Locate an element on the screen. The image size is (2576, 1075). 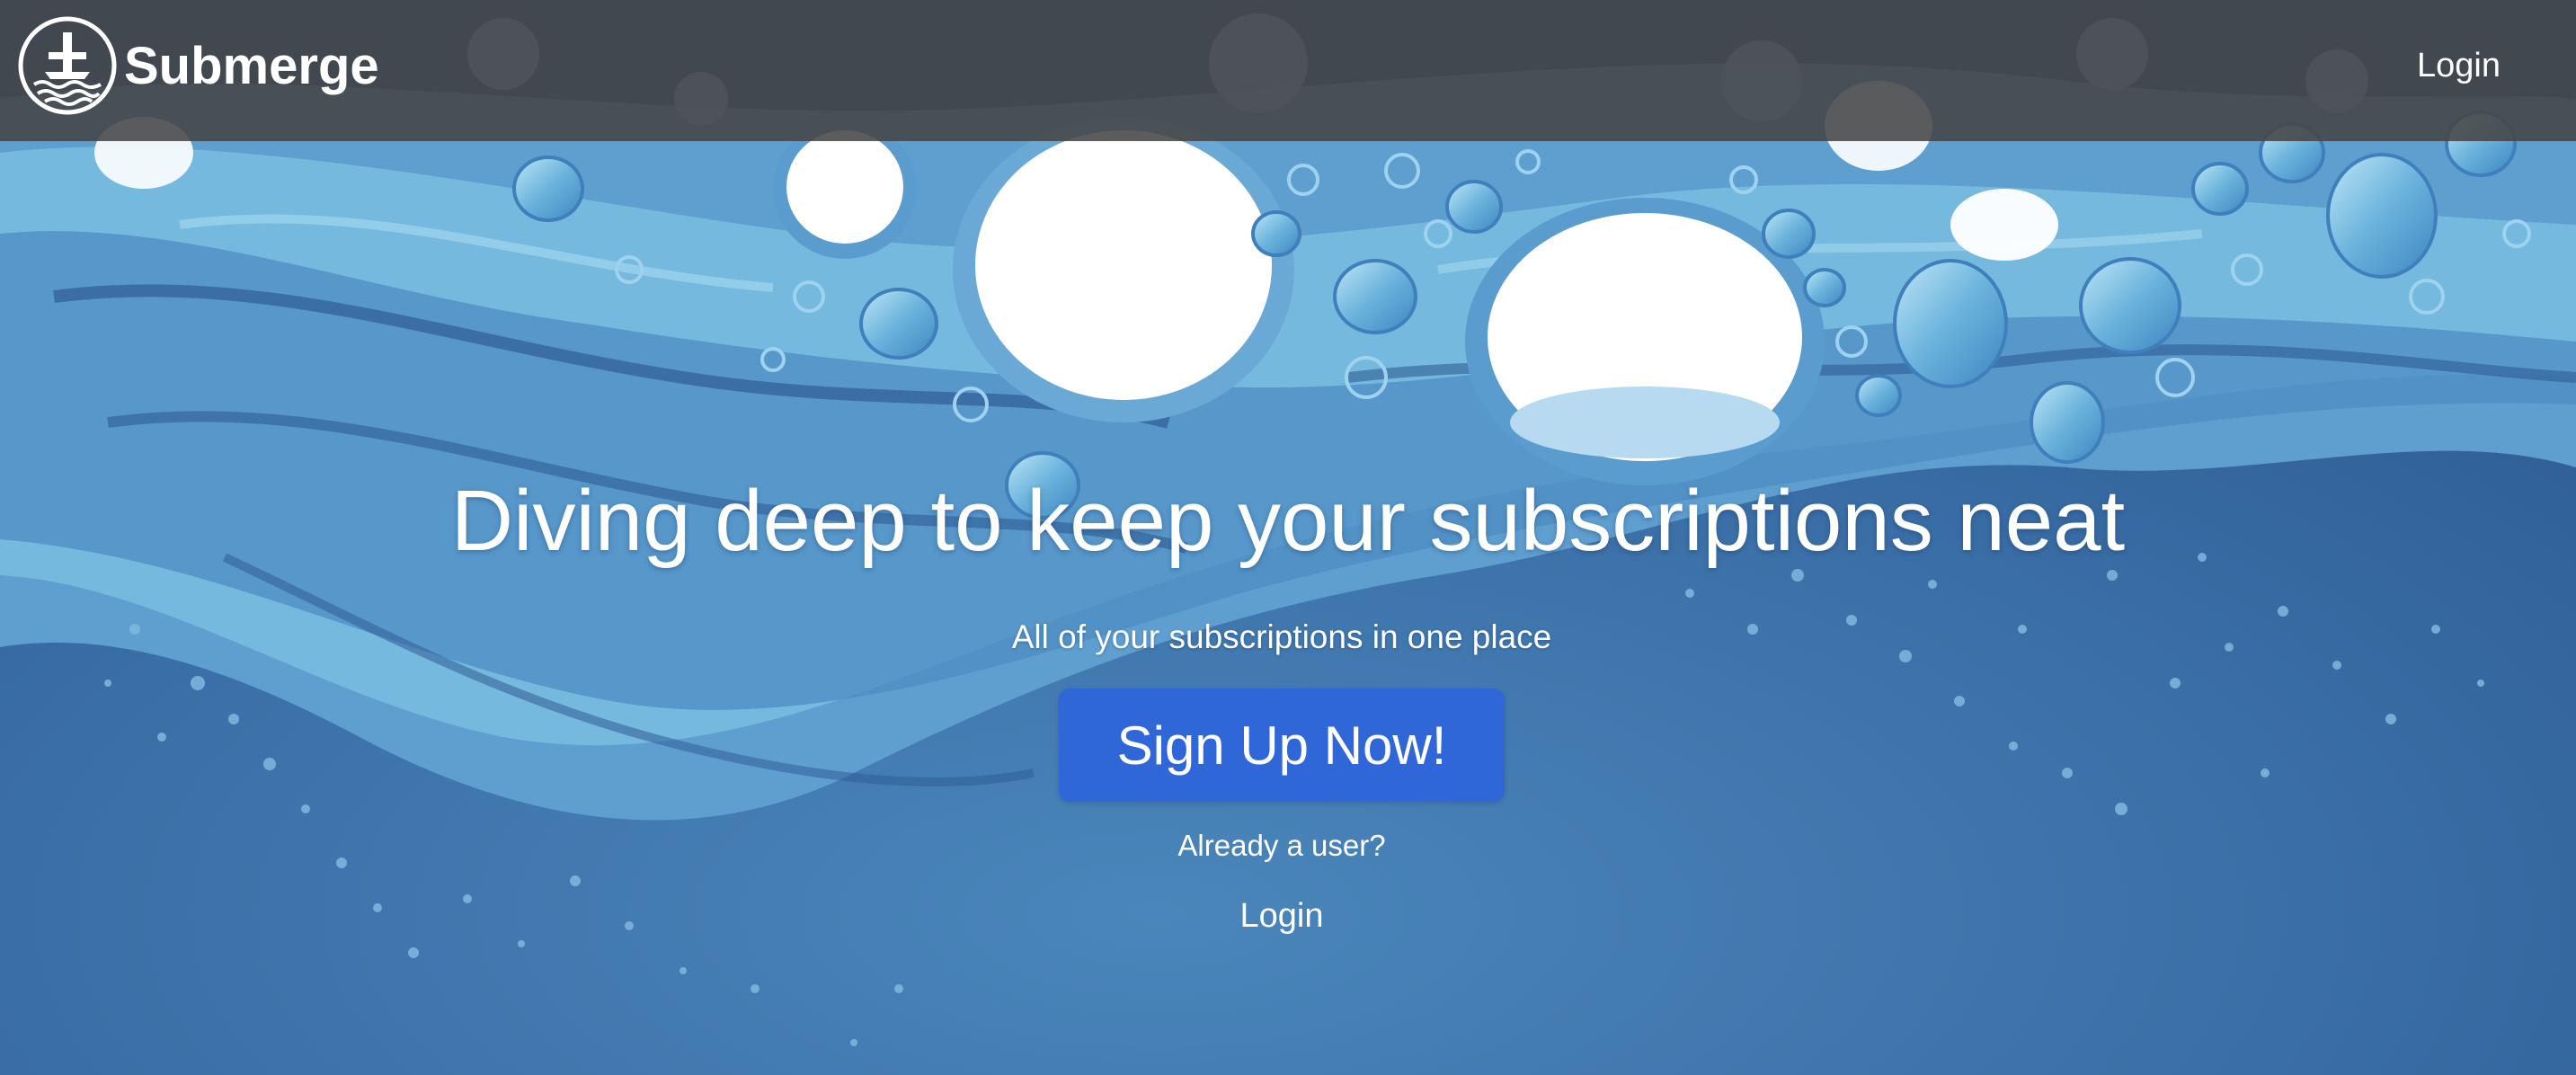
hero-login-link: Login is located at coordinates (1282, 916).